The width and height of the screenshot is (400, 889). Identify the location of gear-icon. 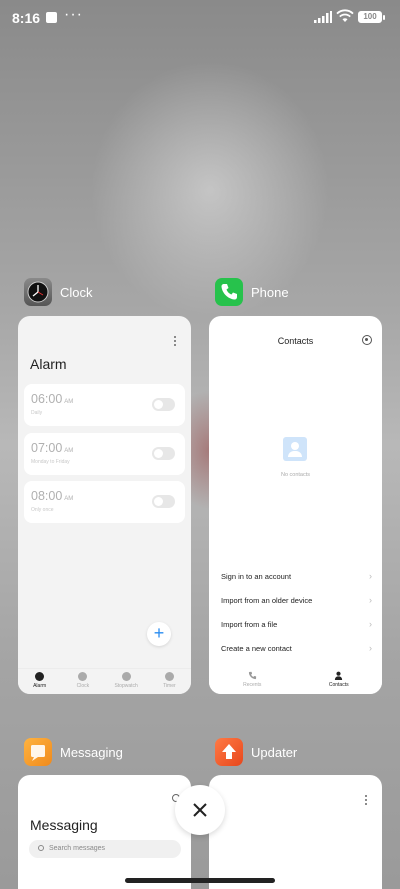
(367, 340).